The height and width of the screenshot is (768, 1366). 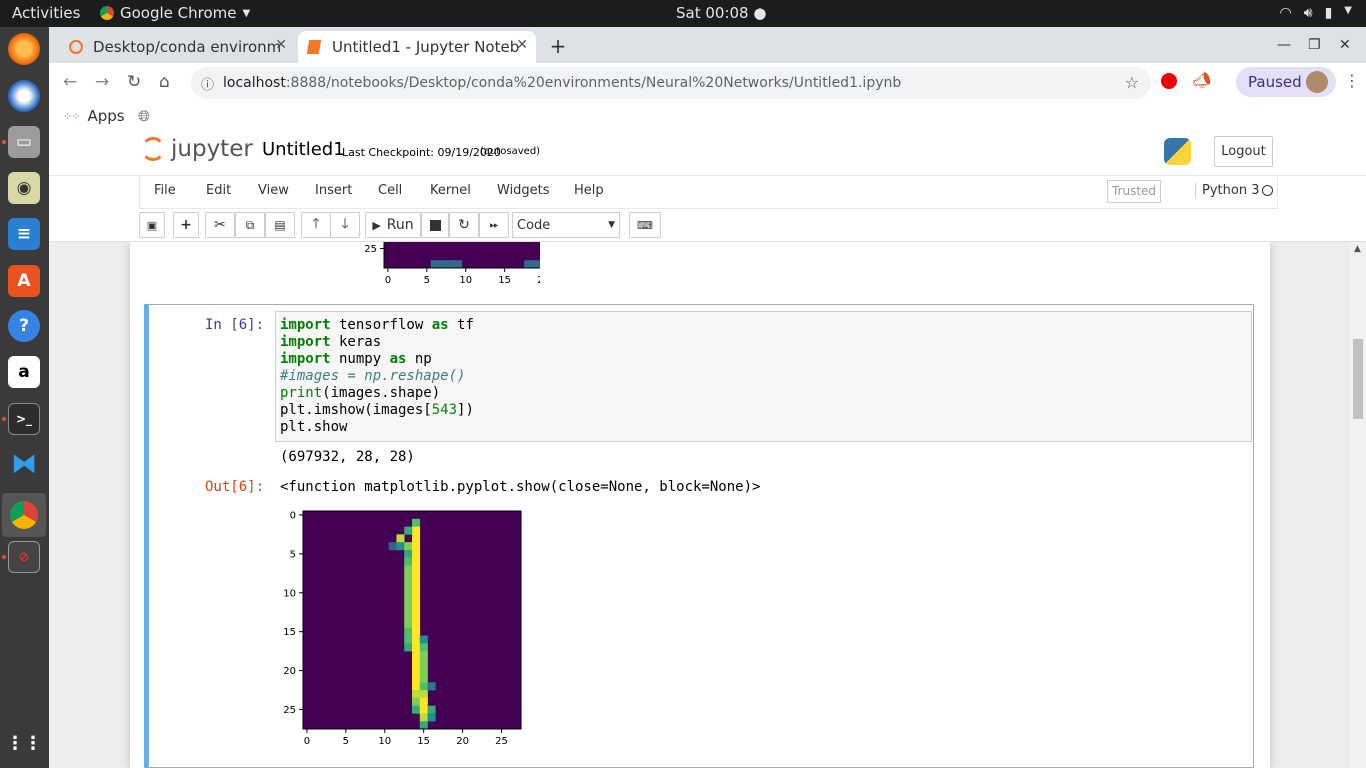 I want to click on software-center-icon: A, so click(x=24, y=281).